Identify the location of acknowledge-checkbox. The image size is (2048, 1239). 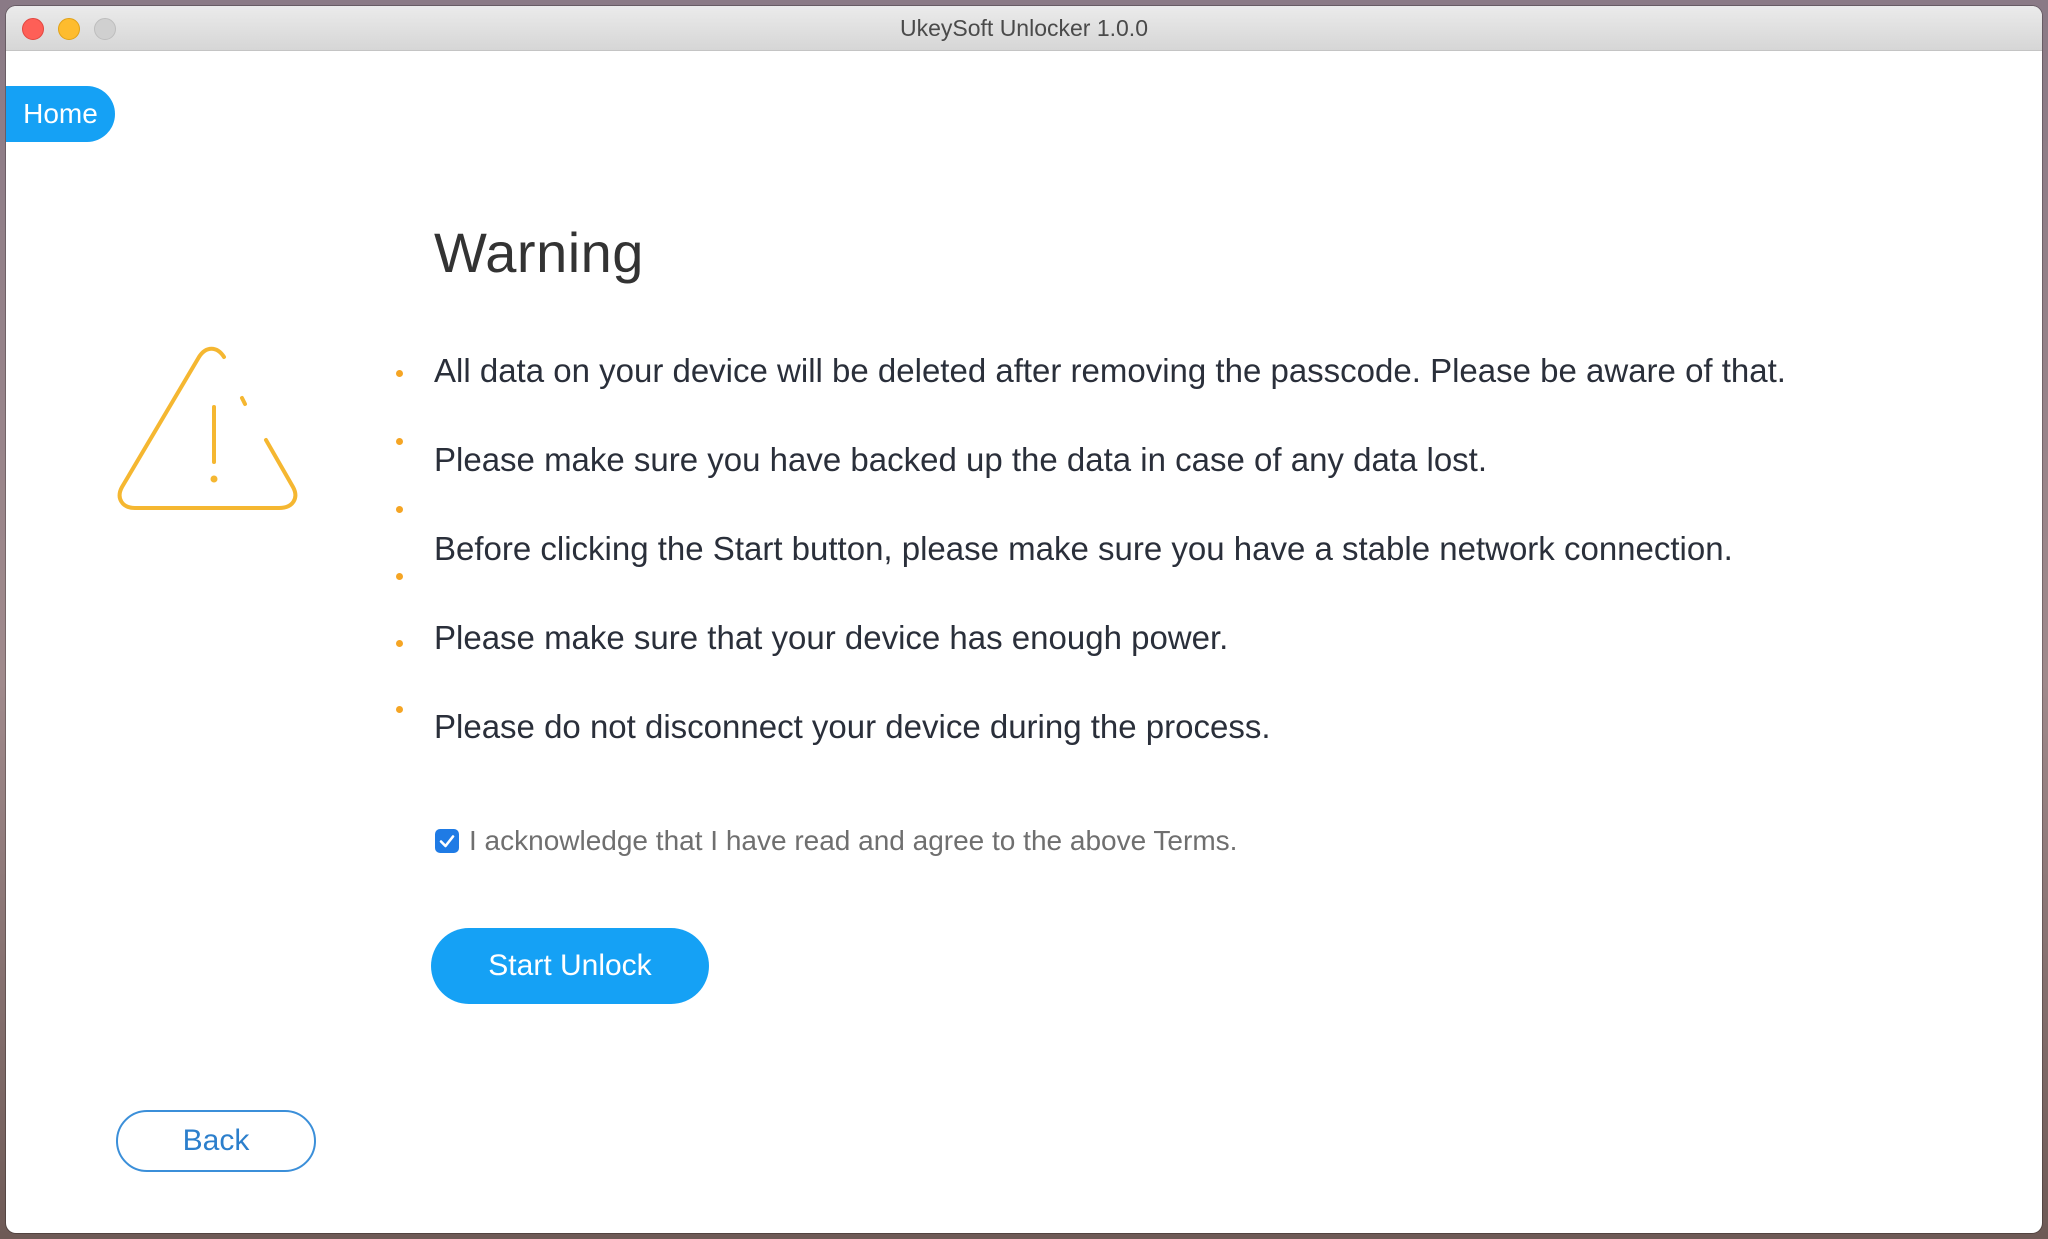
(447, 841).